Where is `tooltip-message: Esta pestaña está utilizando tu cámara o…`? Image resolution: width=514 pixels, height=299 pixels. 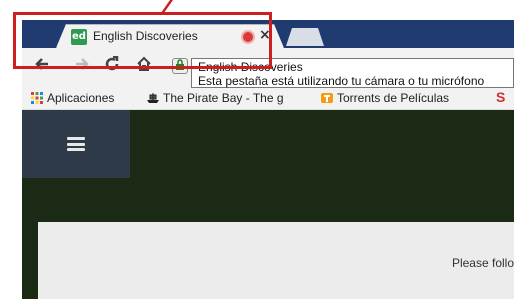
tooltip-message: Esta pestaña está utilizando tu cámara o… is located at coordinates (341, 81).